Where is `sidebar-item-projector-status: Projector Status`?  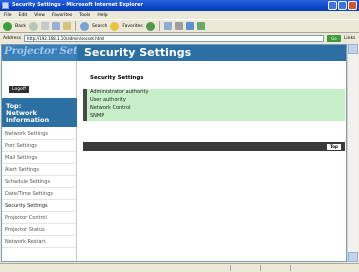
sidebar-item-projector-status: Projector Status is located at coordinates (39, 230).